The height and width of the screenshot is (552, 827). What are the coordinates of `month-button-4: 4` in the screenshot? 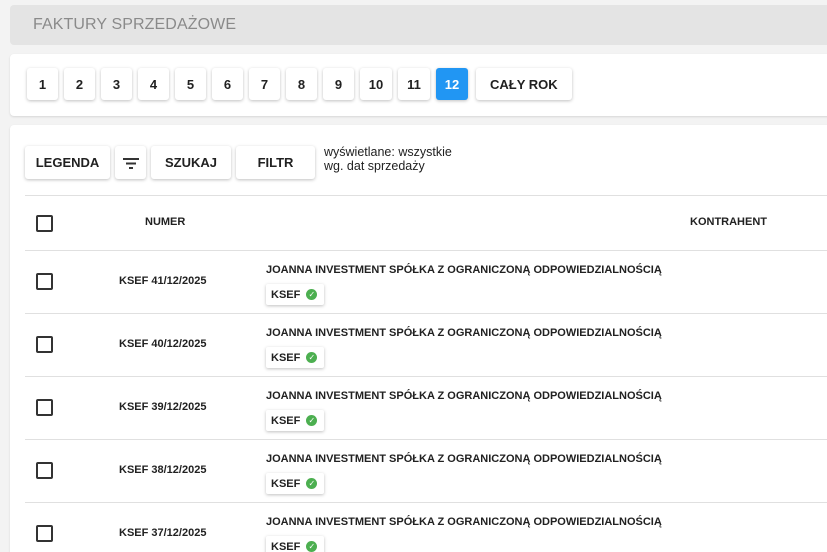 It's located at (153, 84).